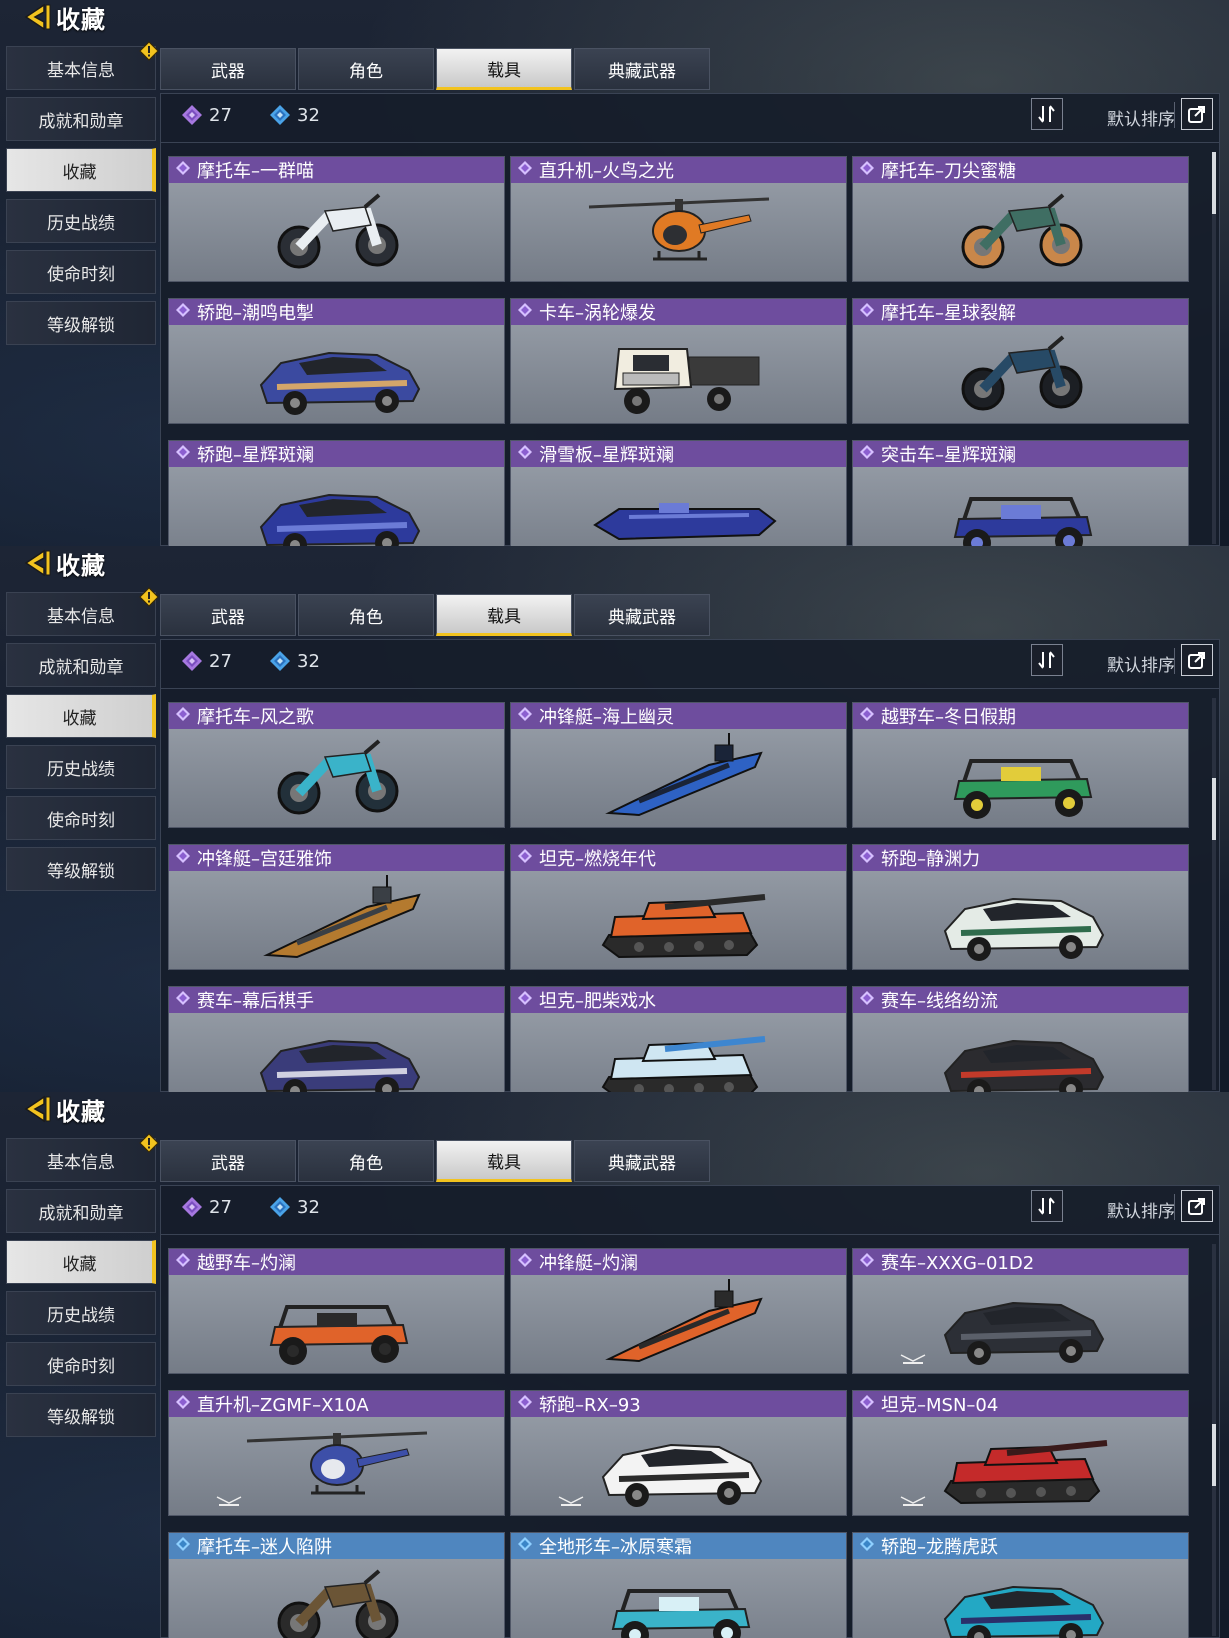 The image size is (1229, 1638). I want to click on vehicle-card: 直升机–火鸟之光, so click(678, 219).